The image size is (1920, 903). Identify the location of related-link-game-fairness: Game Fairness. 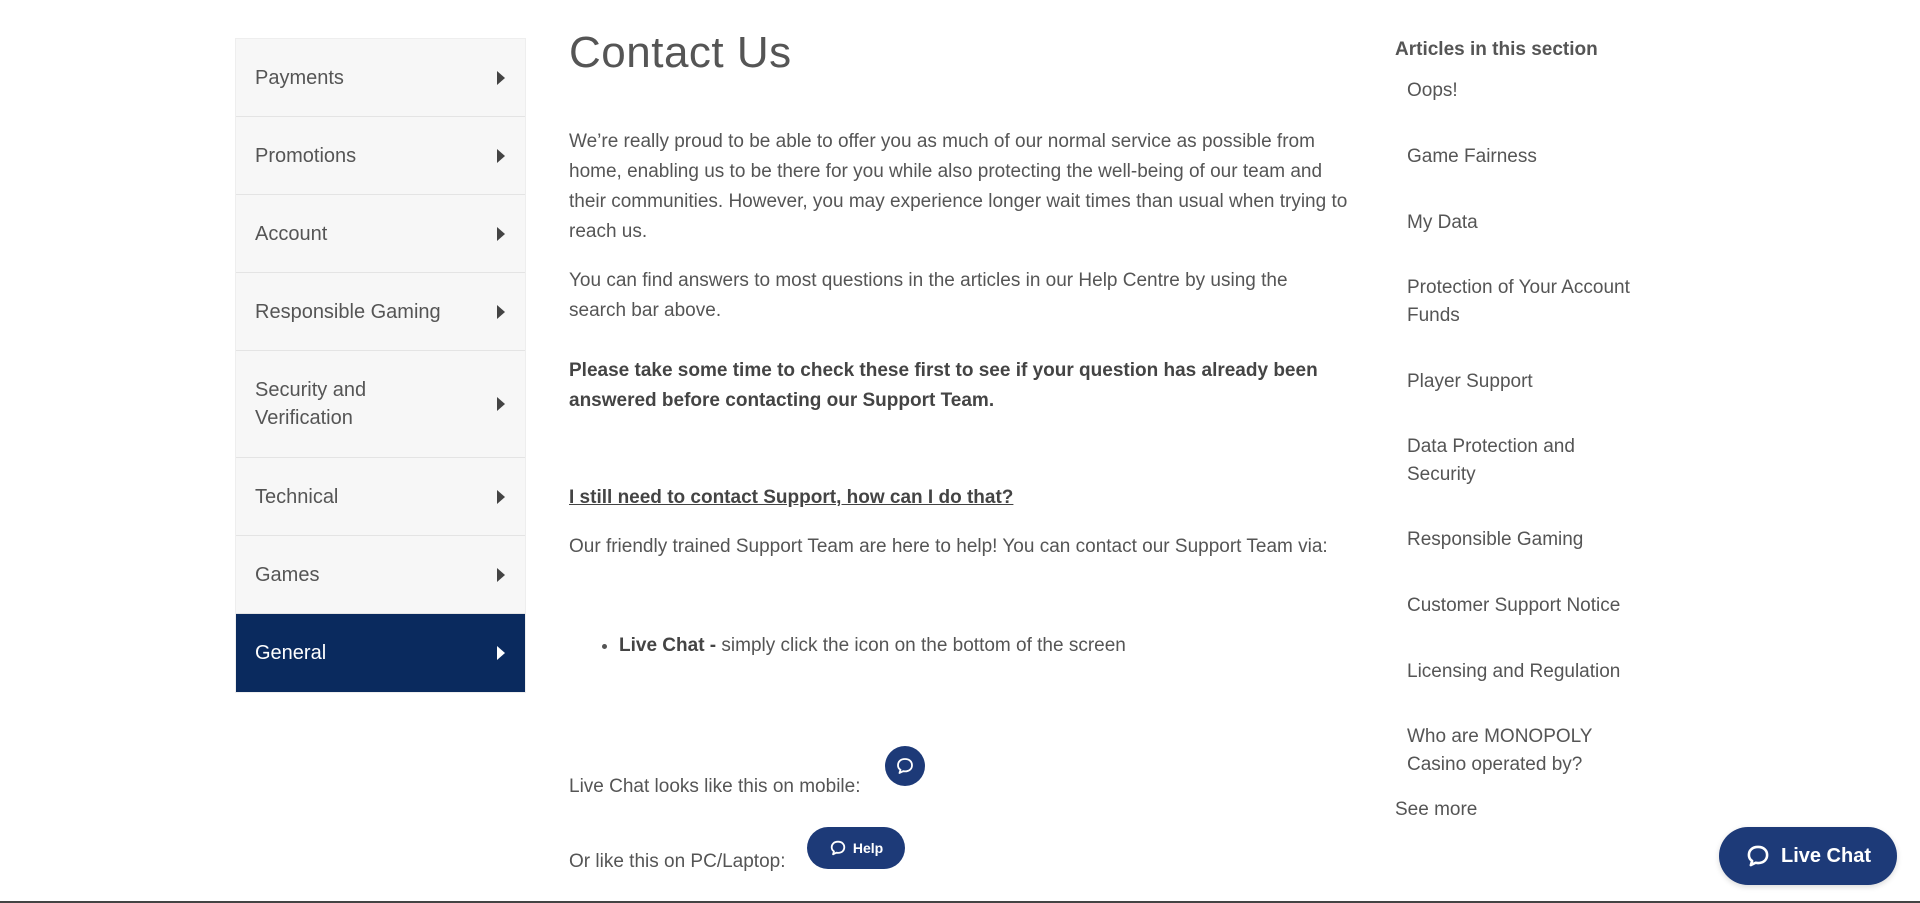
(1535, 157).